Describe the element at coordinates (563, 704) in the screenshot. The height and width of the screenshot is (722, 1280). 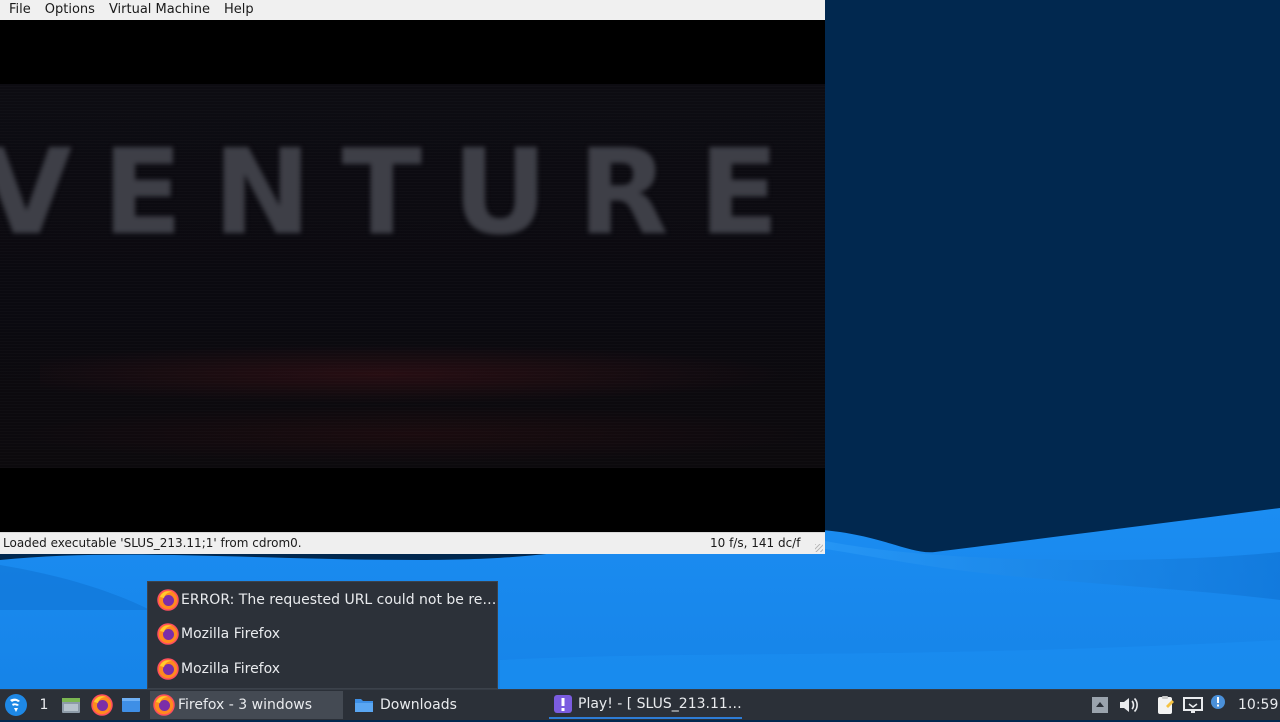
I see `play-emulator-icon` at that location.